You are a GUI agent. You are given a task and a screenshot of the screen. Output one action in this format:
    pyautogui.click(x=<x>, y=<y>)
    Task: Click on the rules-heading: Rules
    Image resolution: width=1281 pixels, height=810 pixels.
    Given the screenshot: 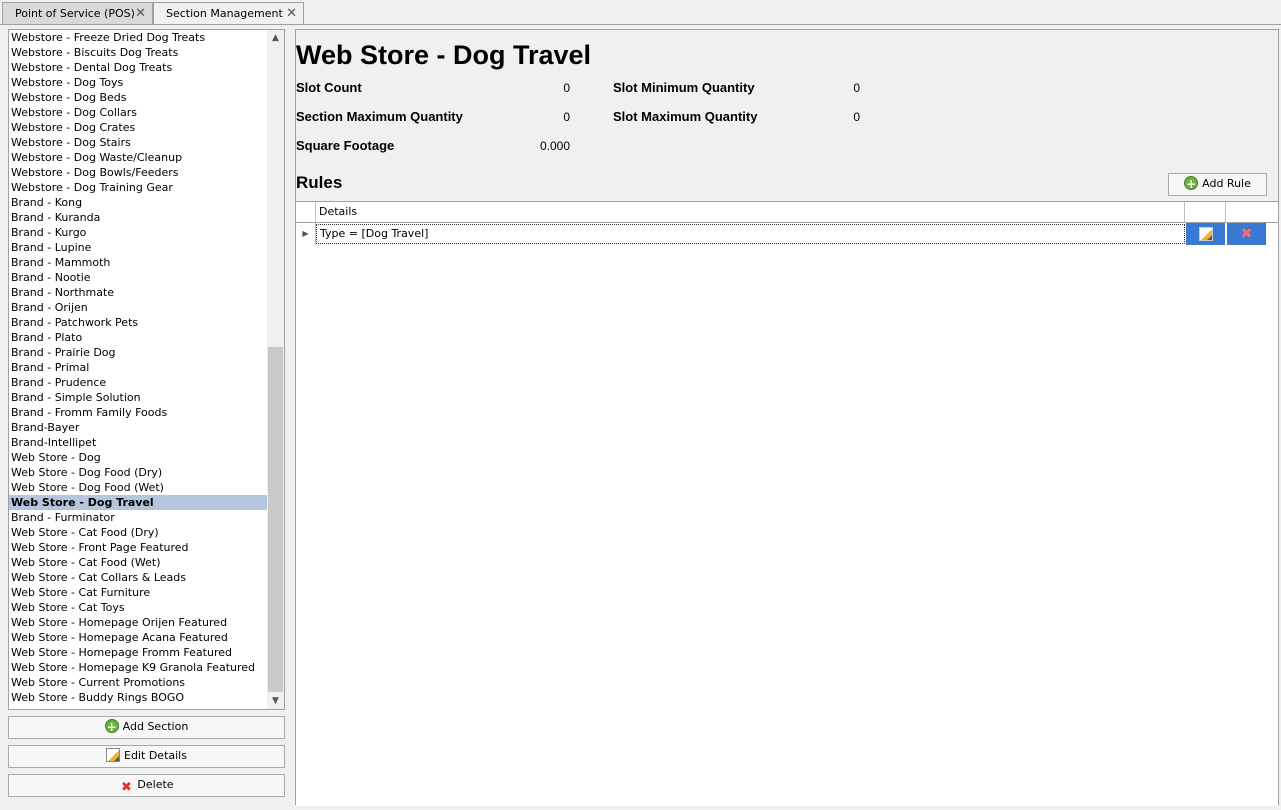 What is the action you would take?
    pyautogui.click(x=319, y=182)
    